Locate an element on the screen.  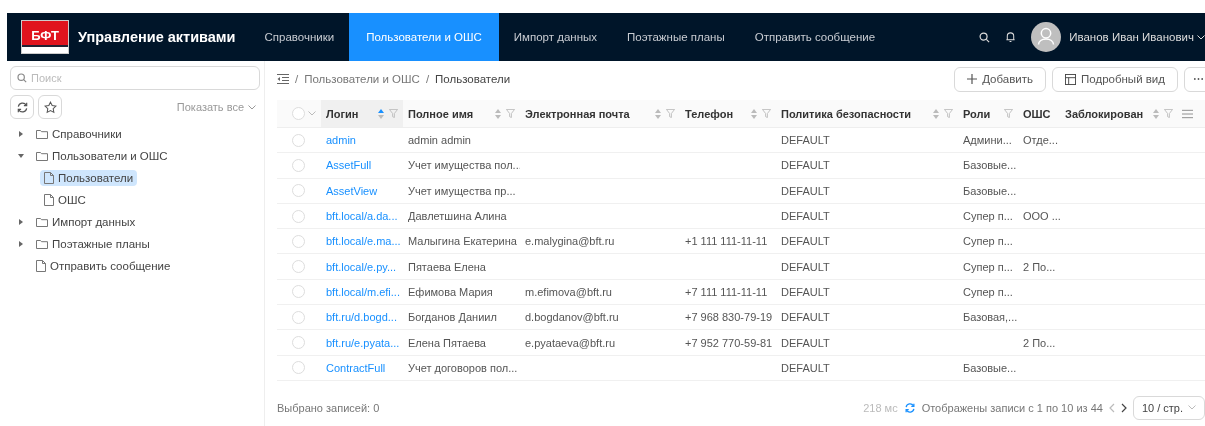
column-header: Заблокирован is located at coordinates (1119, 113).